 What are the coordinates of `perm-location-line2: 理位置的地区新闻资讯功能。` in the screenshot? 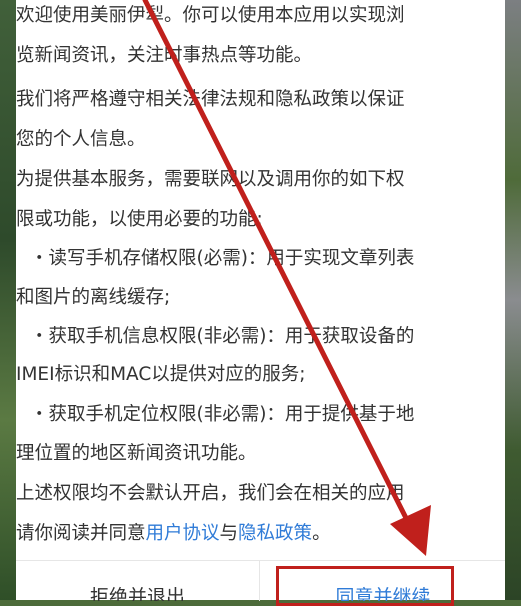 It's located at (136, 453).